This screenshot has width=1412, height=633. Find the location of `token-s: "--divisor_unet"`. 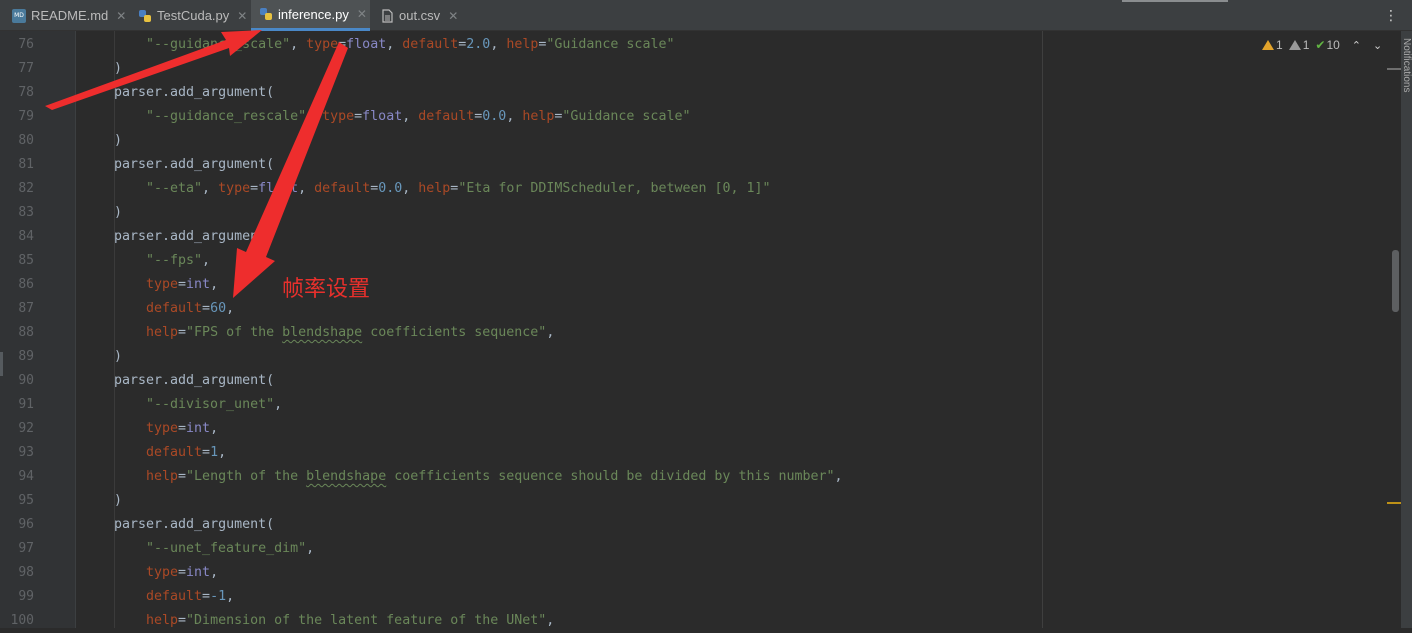

token-s: "--divisor_unet" is located at coordinates (210, 404).